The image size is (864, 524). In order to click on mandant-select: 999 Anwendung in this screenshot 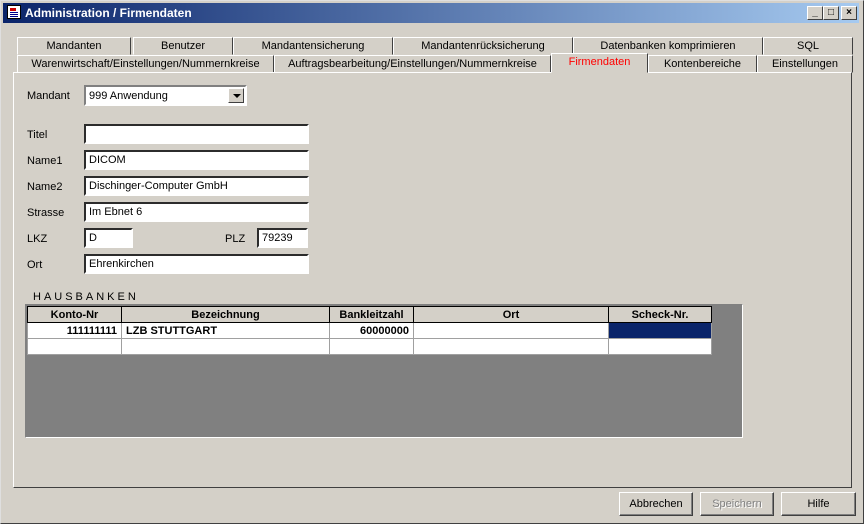, I will do `click(165, 95)`.